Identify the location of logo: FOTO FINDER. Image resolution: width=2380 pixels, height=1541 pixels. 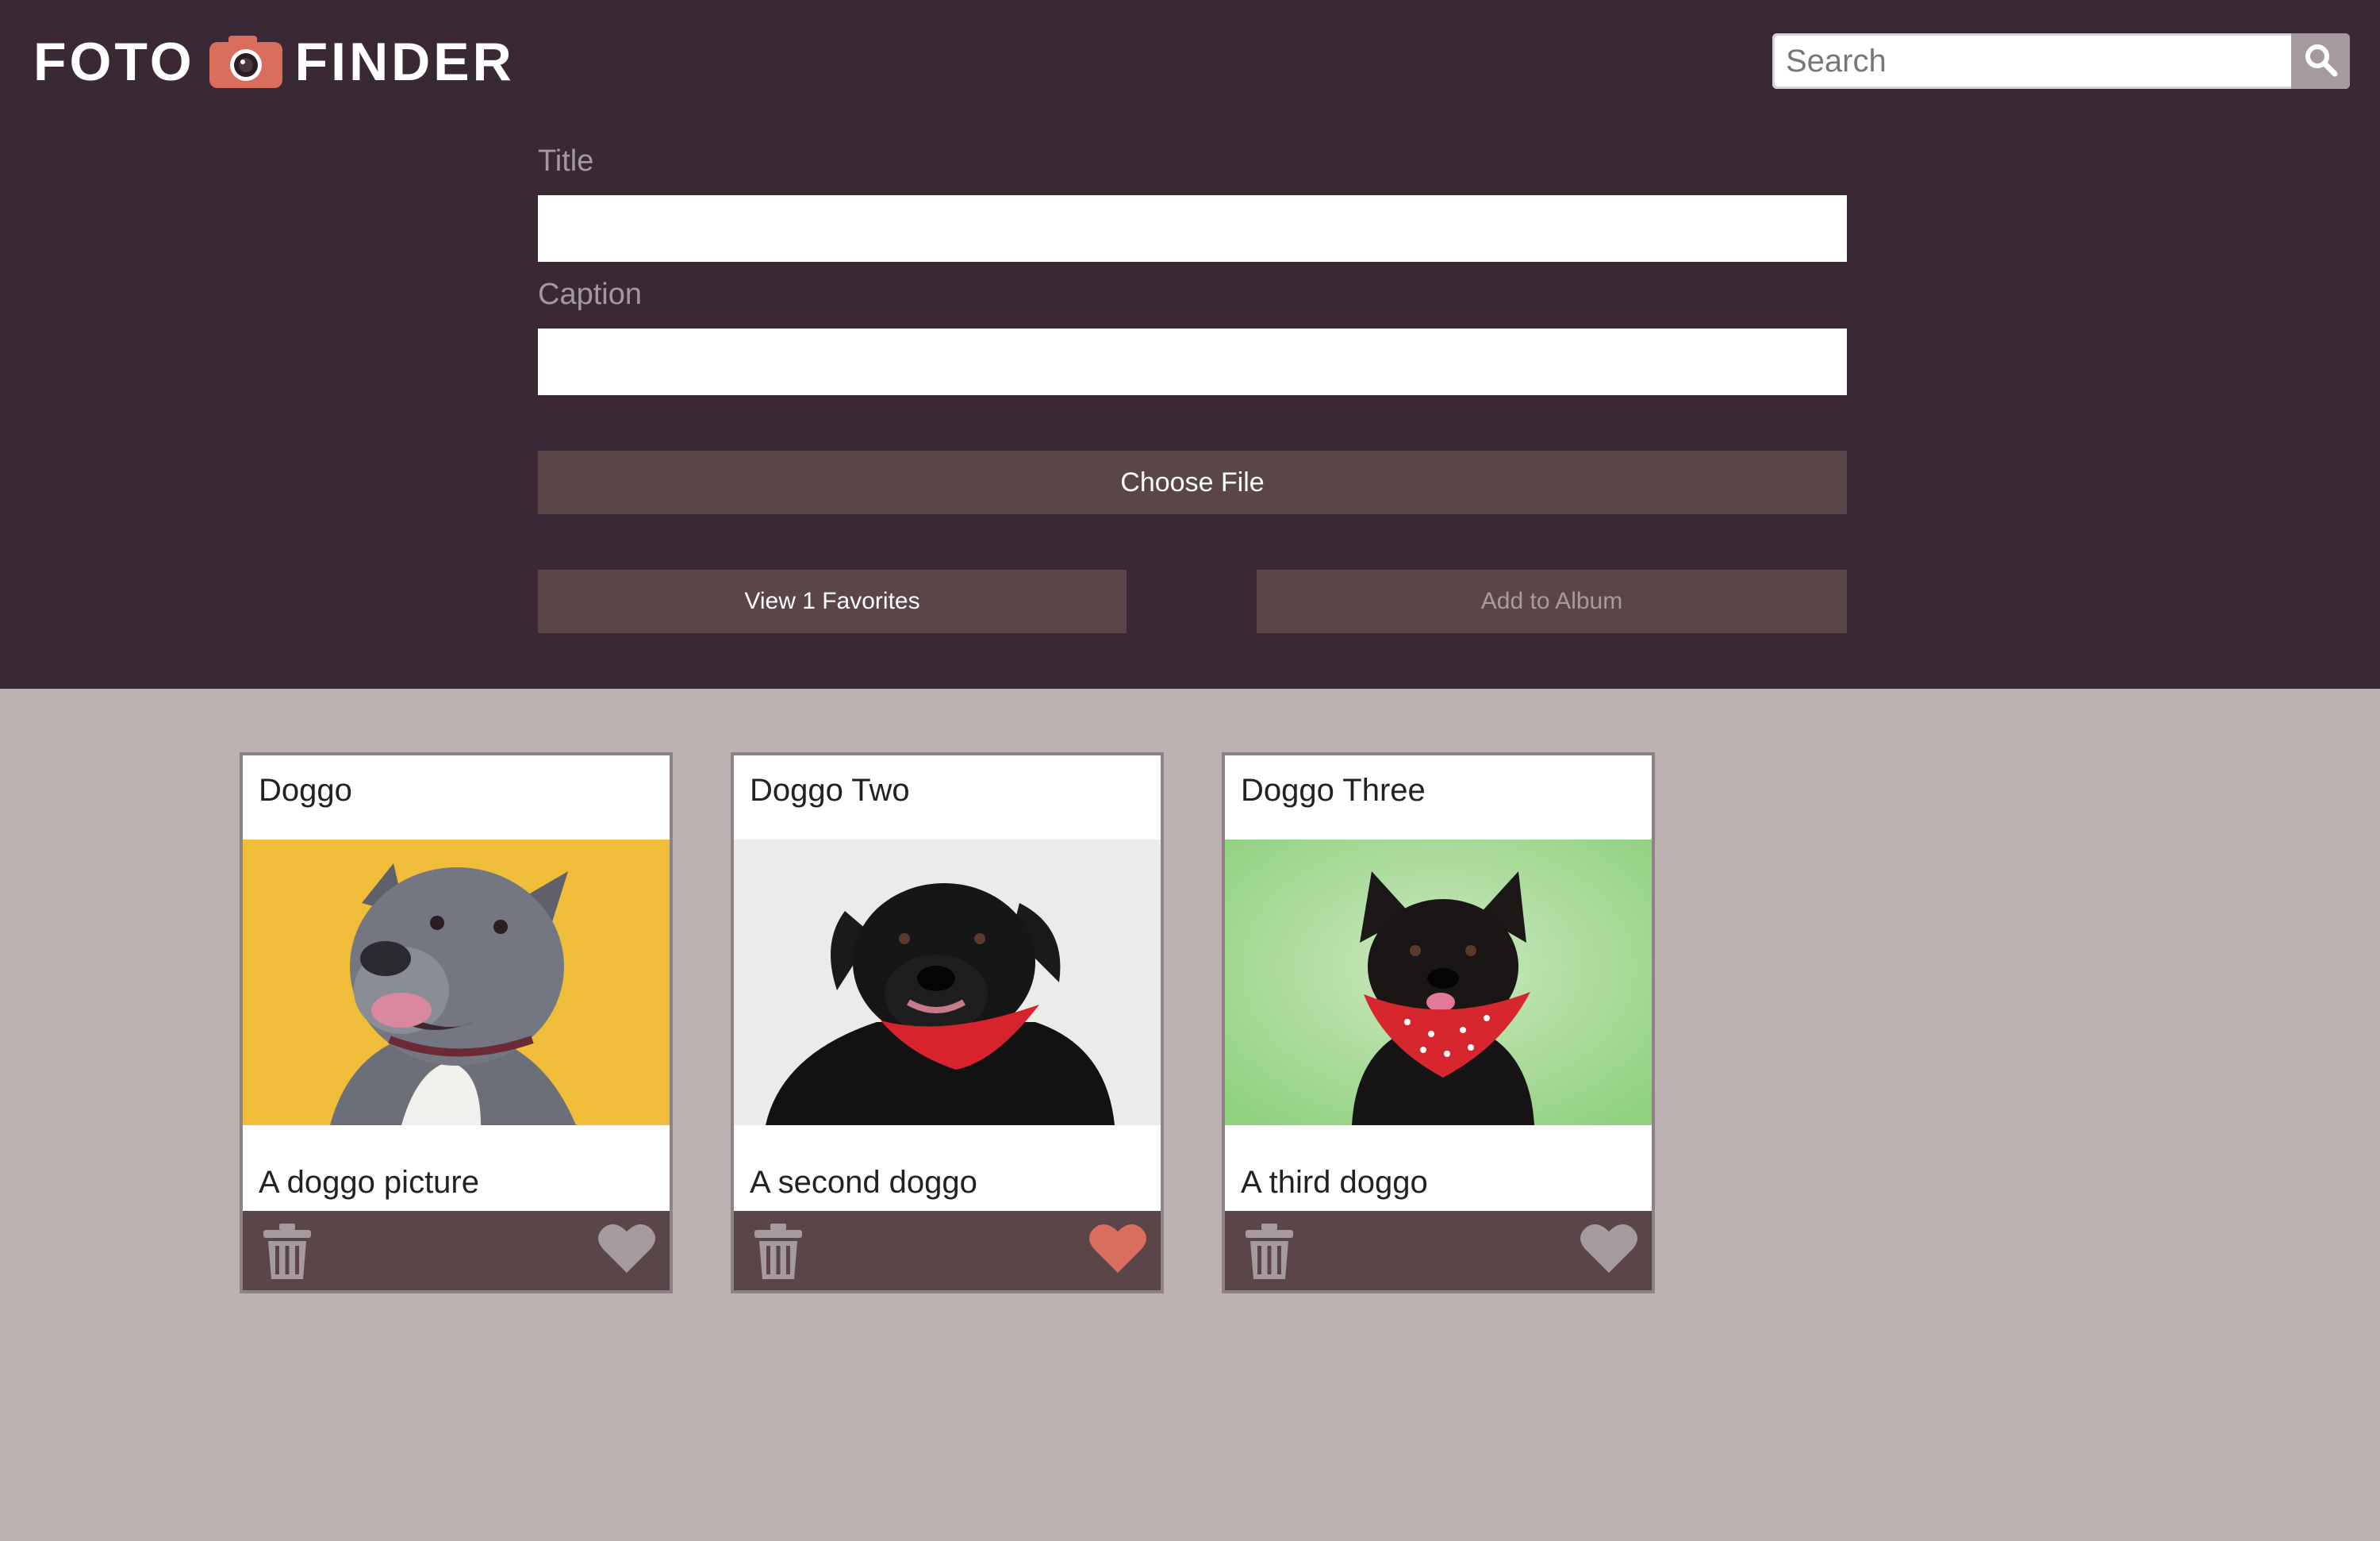
(274, 62).